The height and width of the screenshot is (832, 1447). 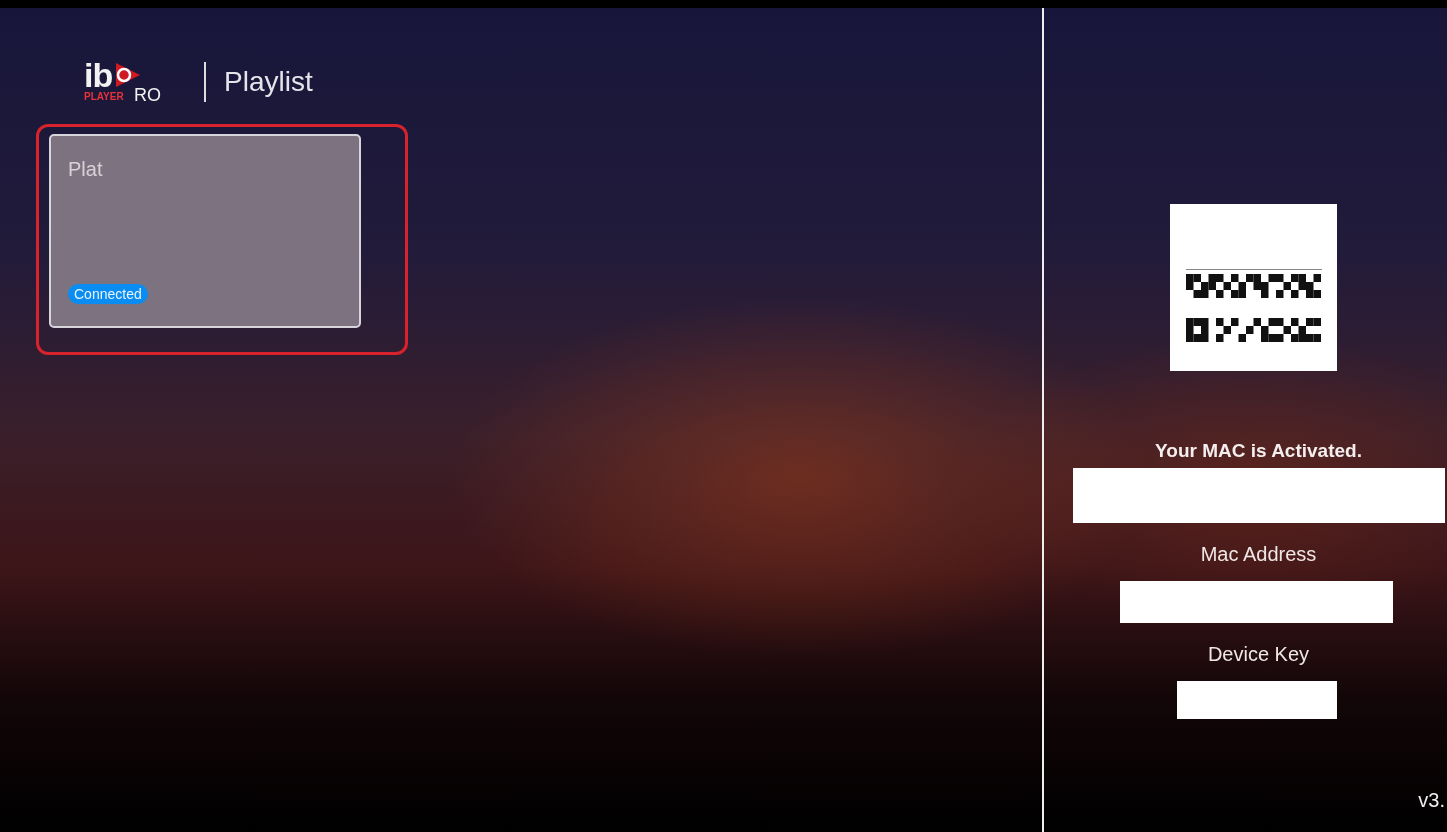 I want to click on version-label: v3., so click(x=1431, y=800).